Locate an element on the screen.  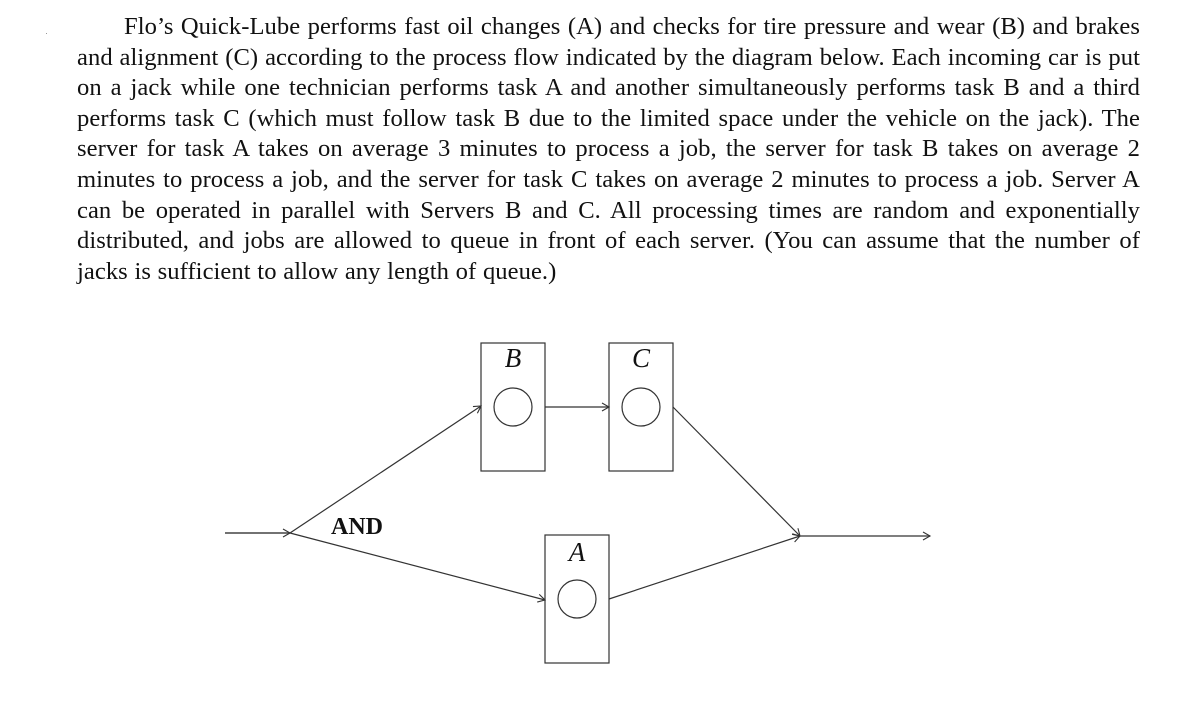
server-b: B is located at coordinates (513, 407).